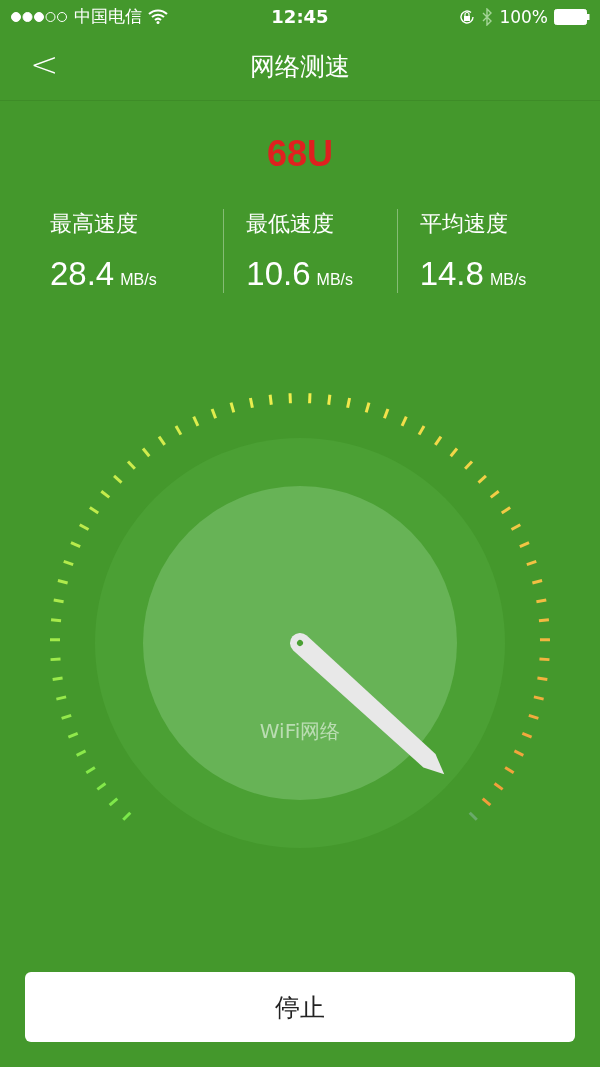 This screenshot has height=1067, width=600. What do you see at coordinates (278, 274) in the screenshot?
I see `speed-value: 10.6` at bounding box center [278, 274].